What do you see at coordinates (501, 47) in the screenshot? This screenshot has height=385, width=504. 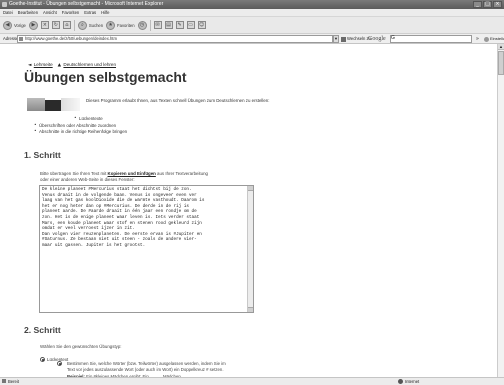 I see `scroll-up-arrow-icon: ▲` at bounding box center [501, 47].